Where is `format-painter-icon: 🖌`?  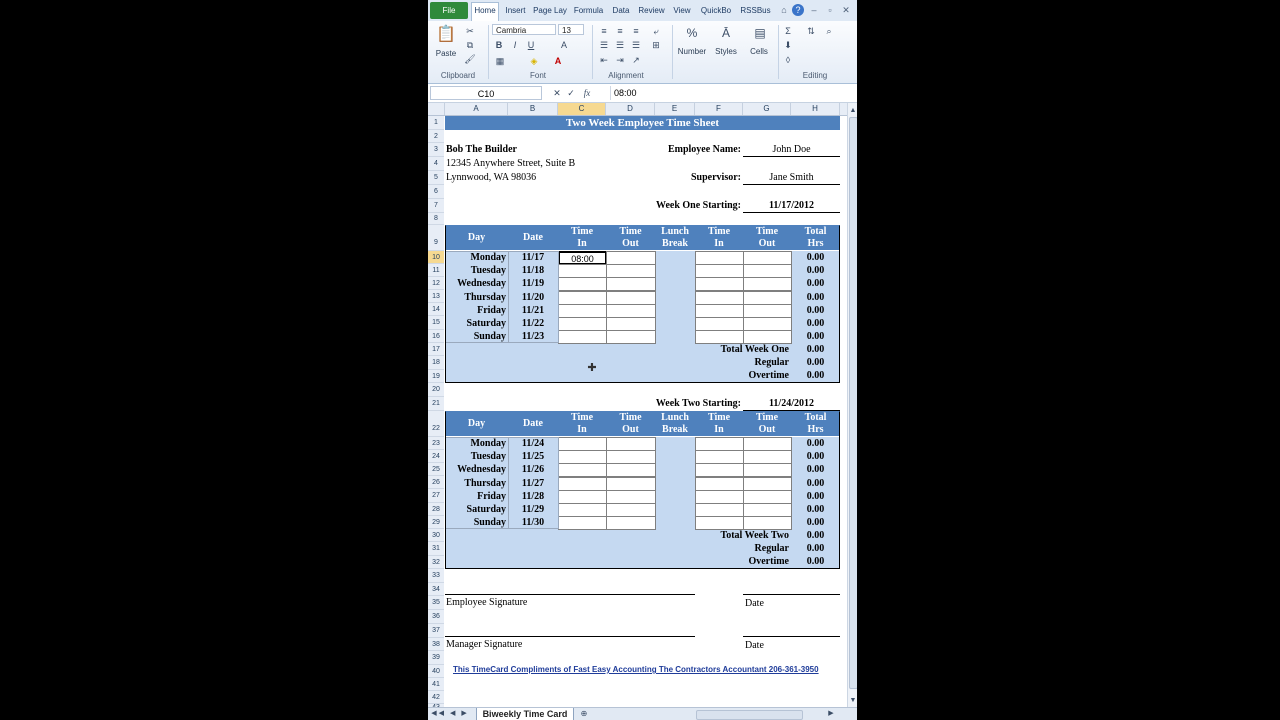
format-painter-icon: 🖌 is located at coordinates (470, 59).